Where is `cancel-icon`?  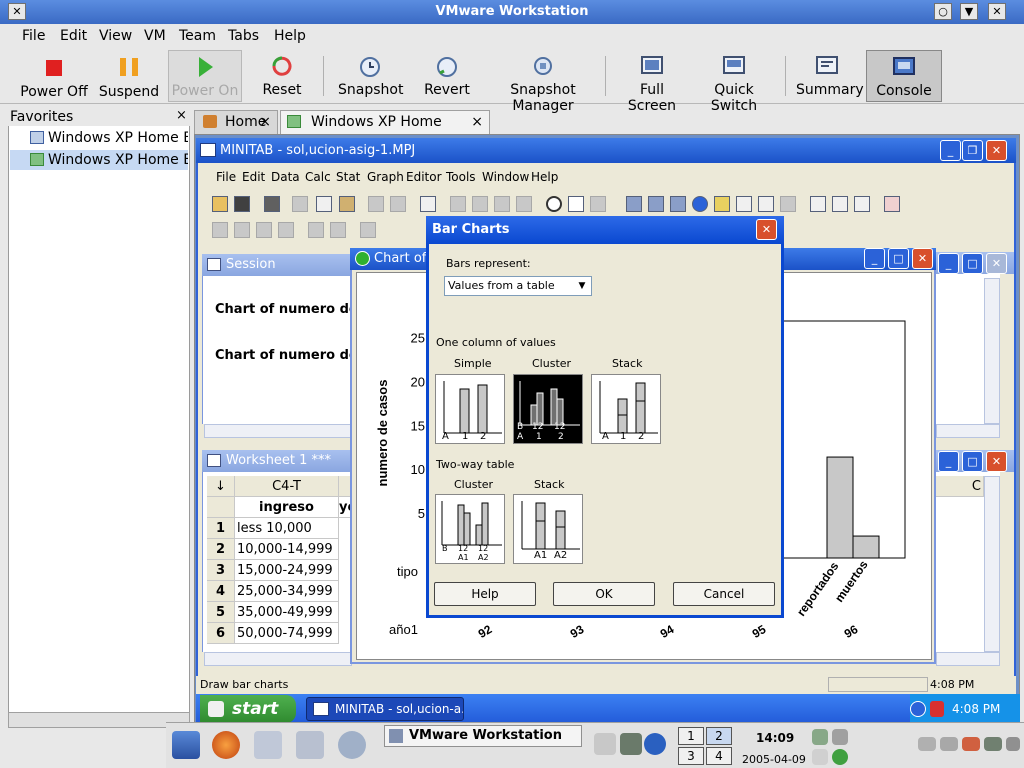 cancel-icon is located at coordinates (554, 204).